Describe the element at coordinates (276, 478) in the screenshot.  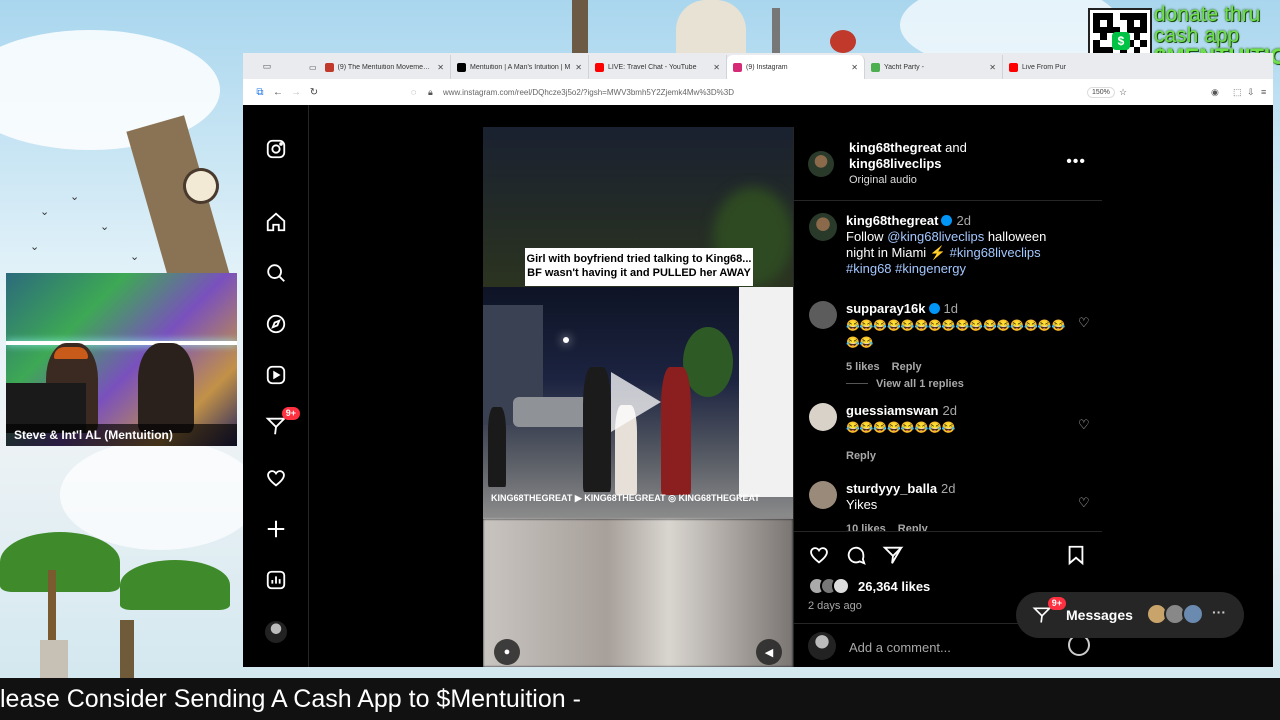
I see `notifications-heart-icon` at that location.